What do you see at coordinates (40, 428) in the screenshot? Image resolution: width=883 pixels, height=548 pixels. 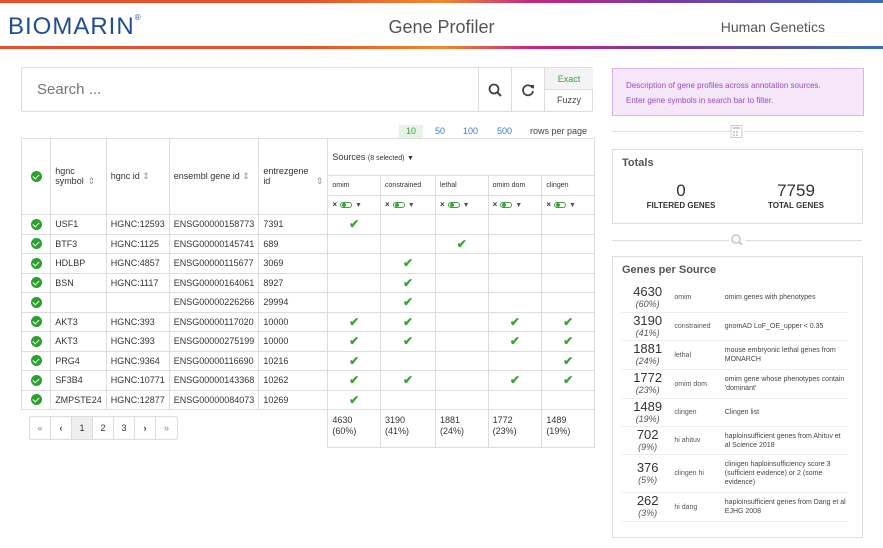 I see `first-page-button: «` at bounding box center [40, 428].